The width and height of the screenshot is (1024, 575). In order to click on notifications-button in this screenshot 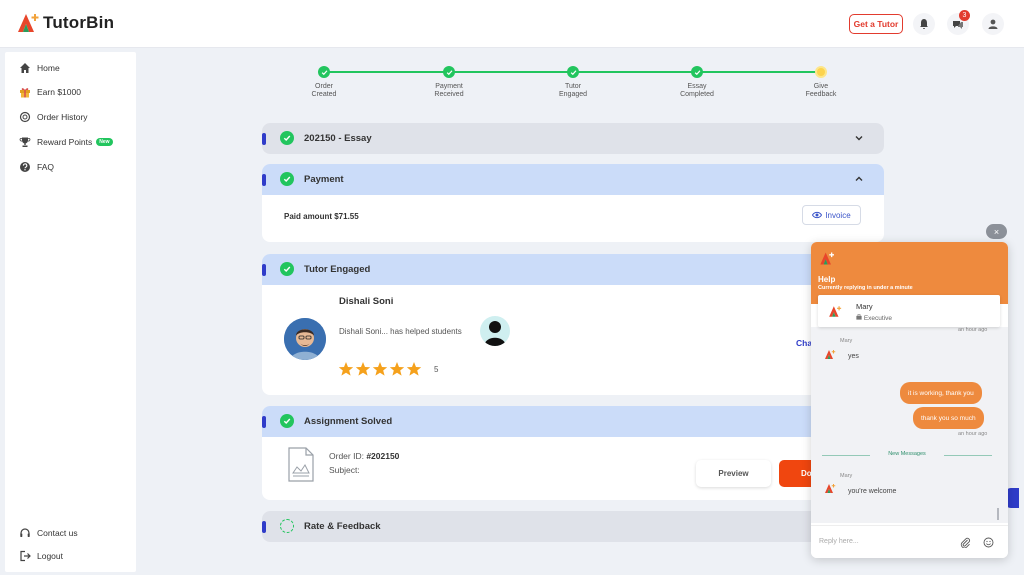, I will do `click(924, 24)`.